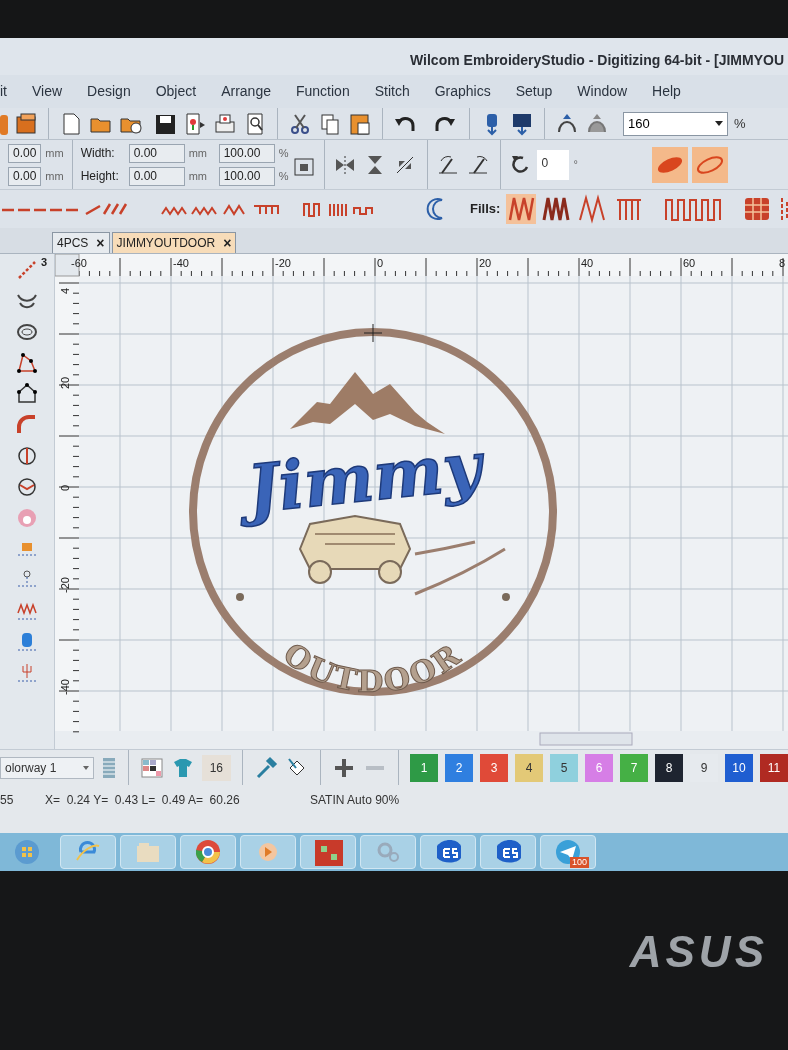  I want to click on flower-export-icon, so click(195, 123).